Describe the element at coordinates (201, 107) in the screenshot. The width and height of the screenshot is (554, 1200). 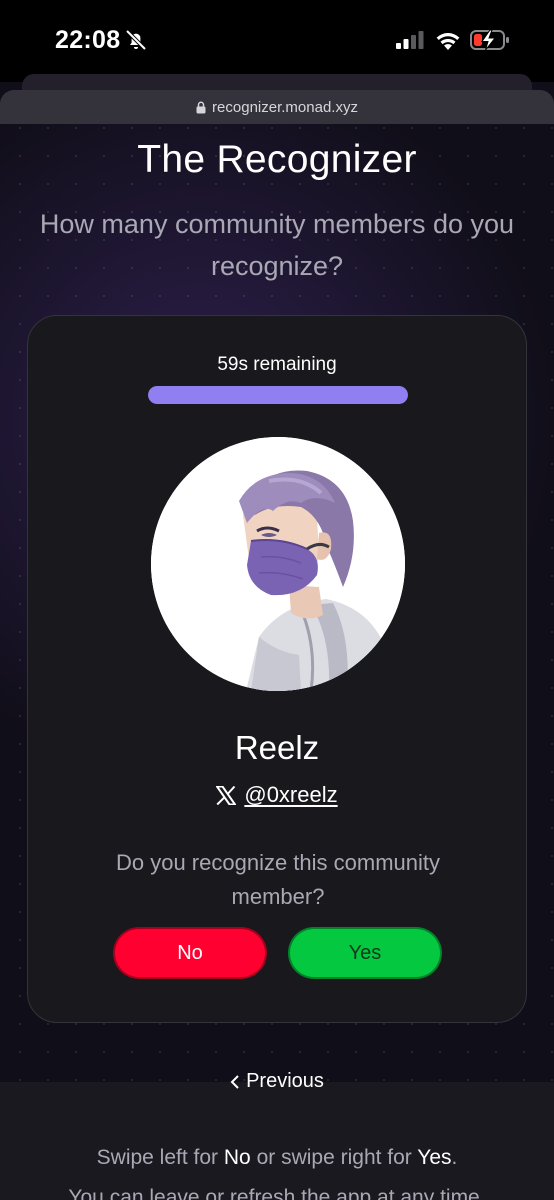
I see `lock-icon` at that location.